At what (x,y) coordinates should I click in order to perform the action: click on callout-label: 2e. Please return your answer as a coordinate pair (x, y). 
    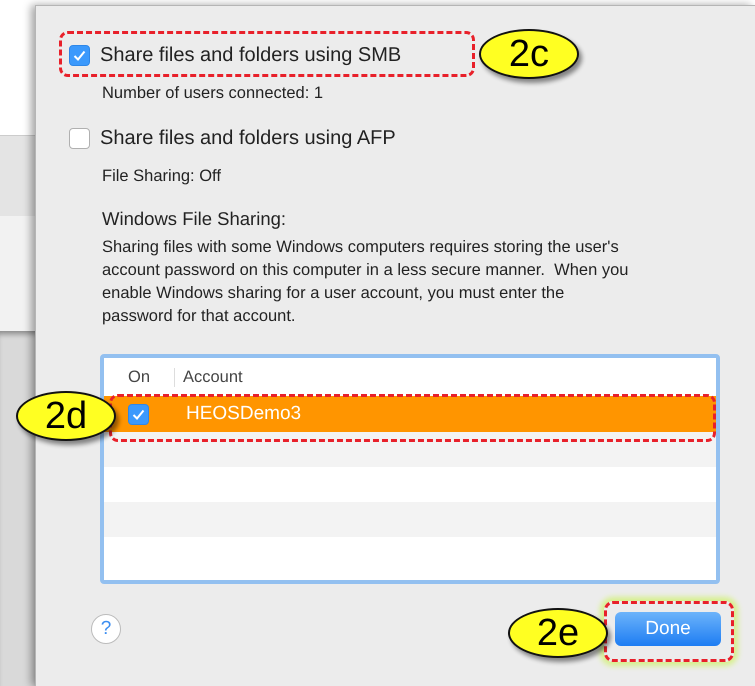
    Looking at the image, I should click on (558, 633).